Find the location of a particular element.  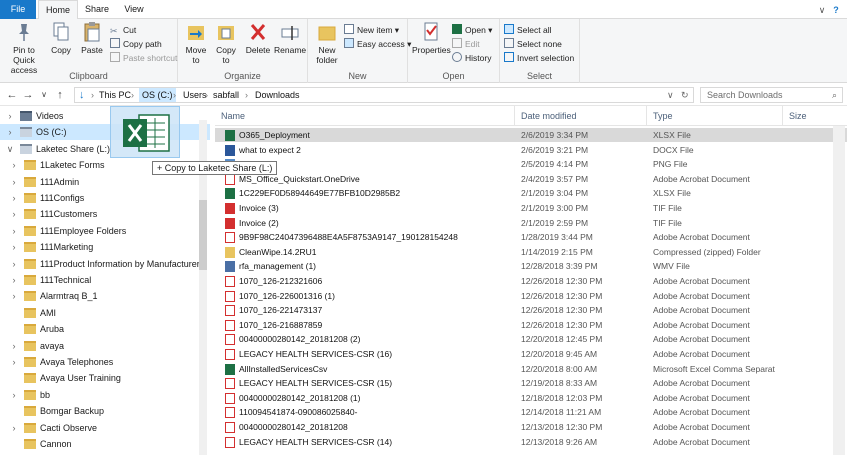

nav-item: Bomgar Backup is located at coordinates (105, 411).